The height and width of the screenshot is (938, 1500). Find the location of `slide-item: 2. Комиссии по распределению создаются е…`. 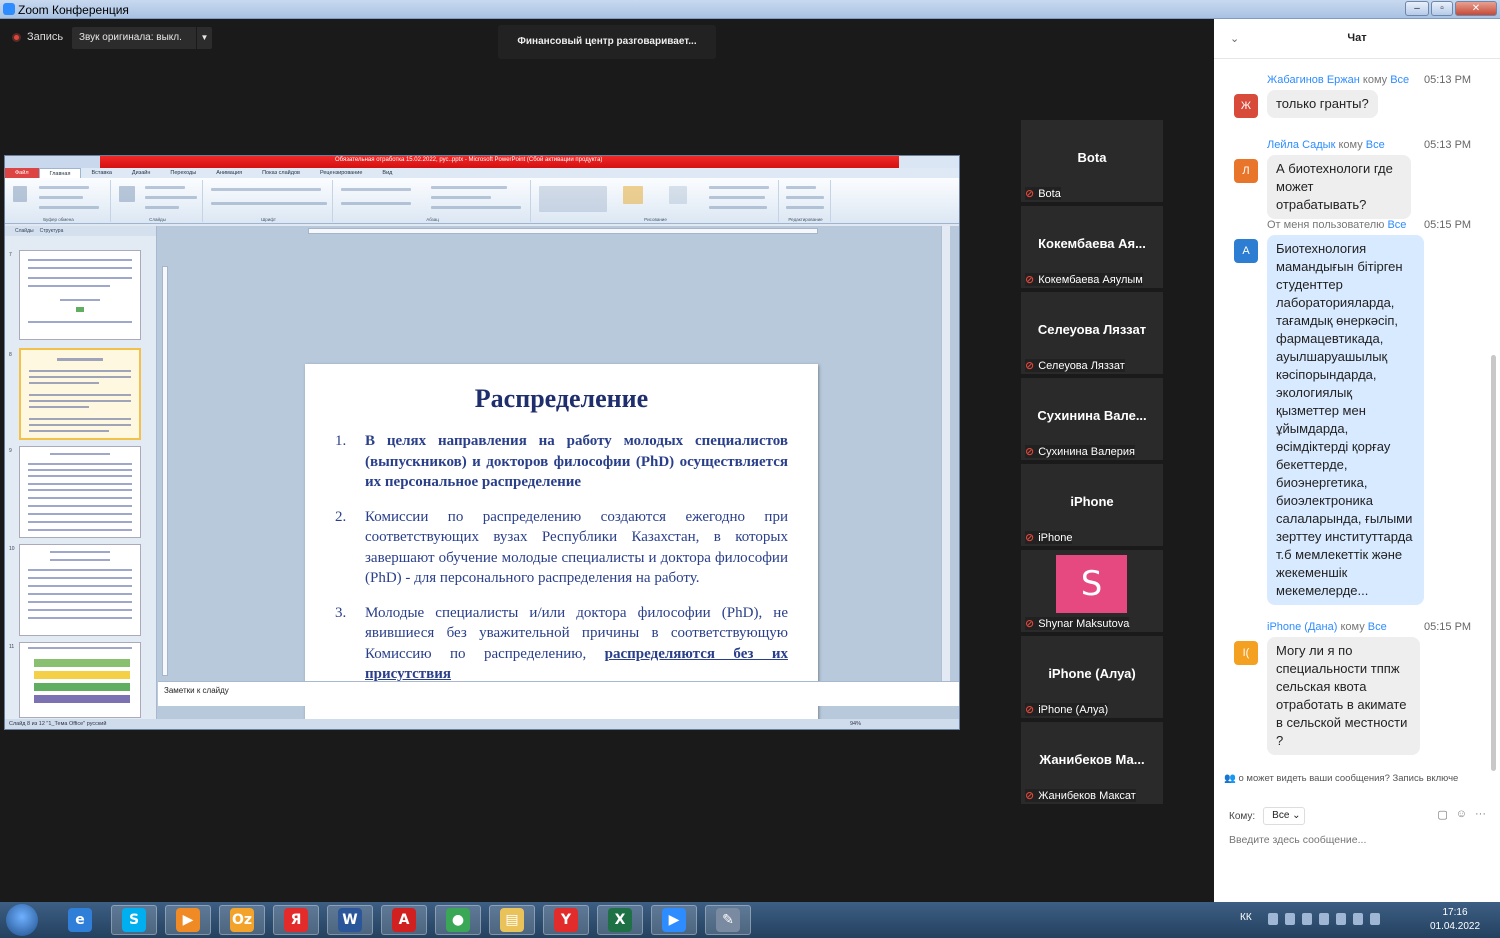

slide-item: 2. Комиссии по распределению создаются е… is located at coordinates (561, 548).